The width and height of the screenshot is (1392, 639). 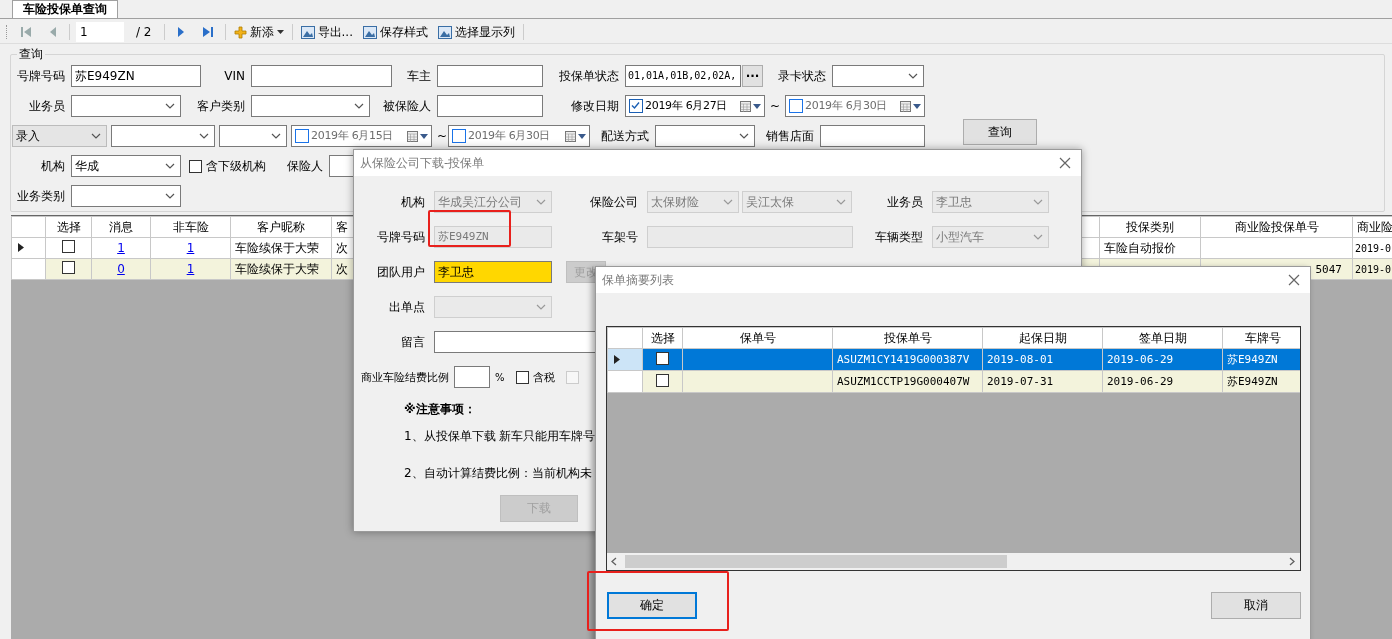 I want to click on horizontal-scrollbar, so click(x=953, y=561).